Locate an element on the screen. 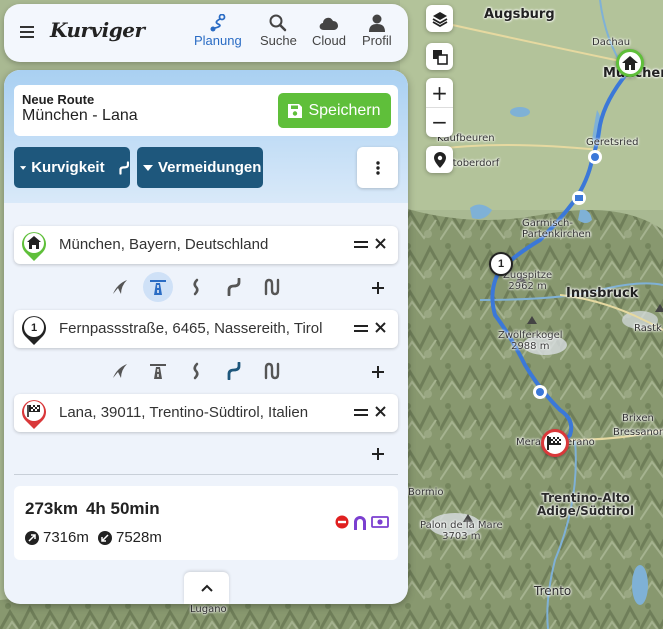 Image resolution: width=663 pixels, height=629 pixels. avoidances-dropdown: Vermeidungen is located at coordinates (200, 167).